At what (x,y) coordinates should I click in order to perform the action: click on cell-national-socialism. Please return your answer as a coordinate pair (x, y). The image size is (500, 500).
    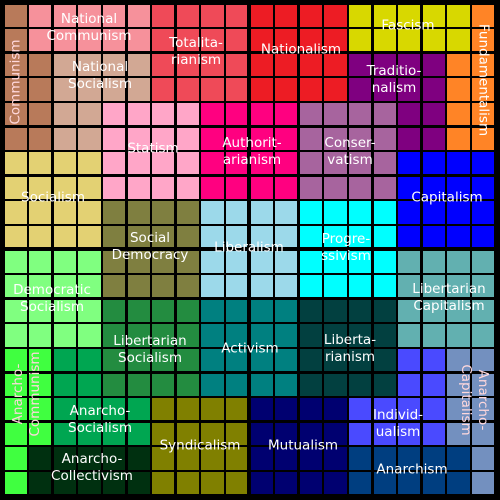
    Looking at the image, I should click on (89, 89).